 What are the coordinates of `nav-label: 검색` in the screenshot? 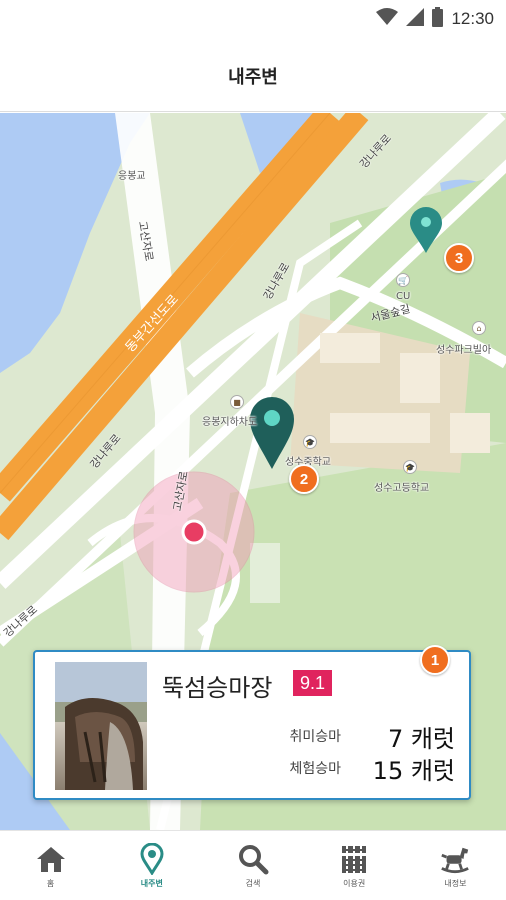 It's located at (253, 883).